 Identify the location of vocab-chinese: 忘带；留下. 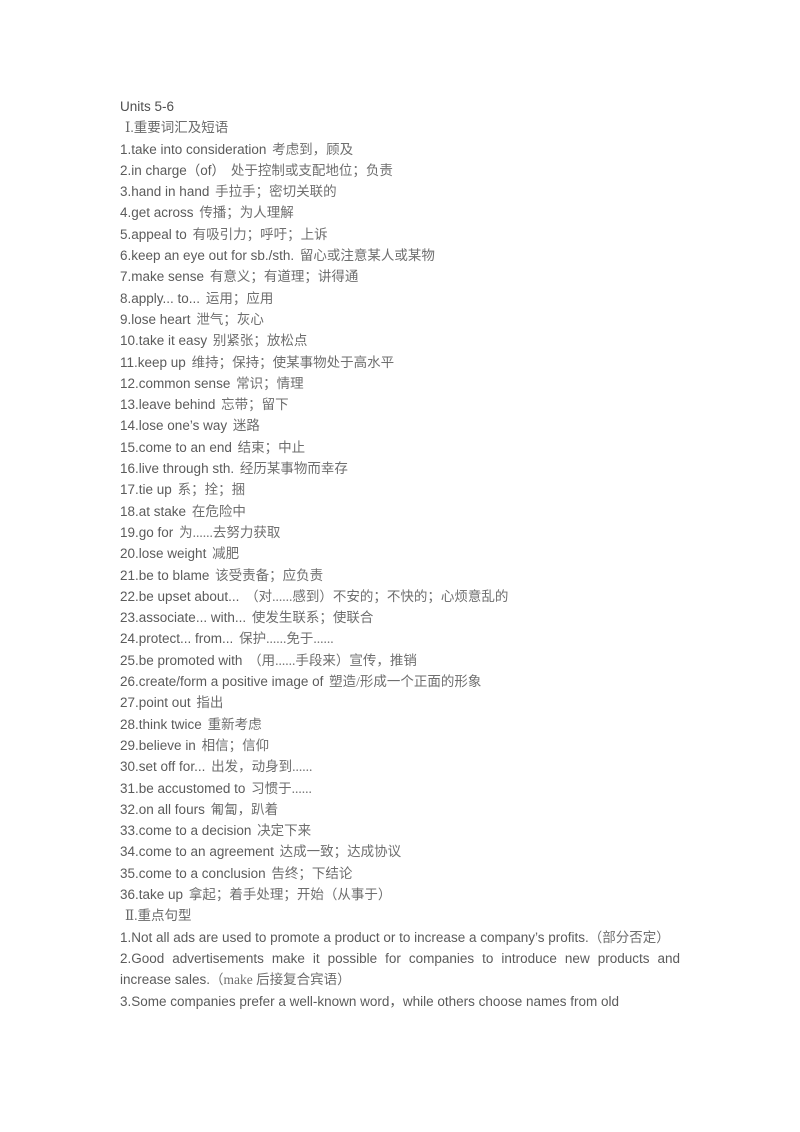
(255, 405).